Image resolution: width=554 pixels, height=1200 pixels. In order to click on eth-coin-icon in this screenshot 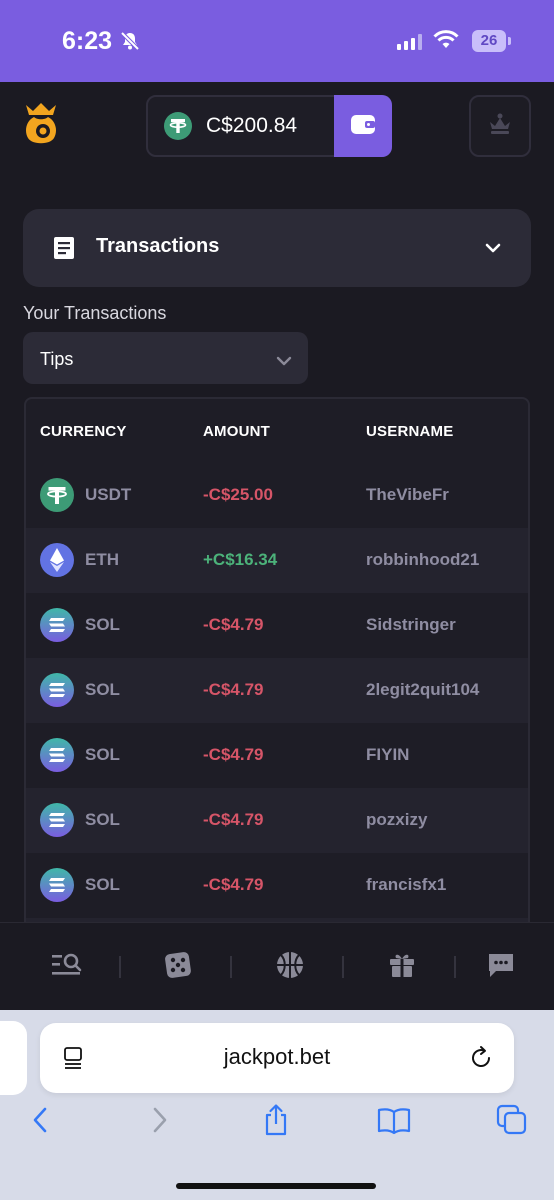, I will do `click(57, 560)`.